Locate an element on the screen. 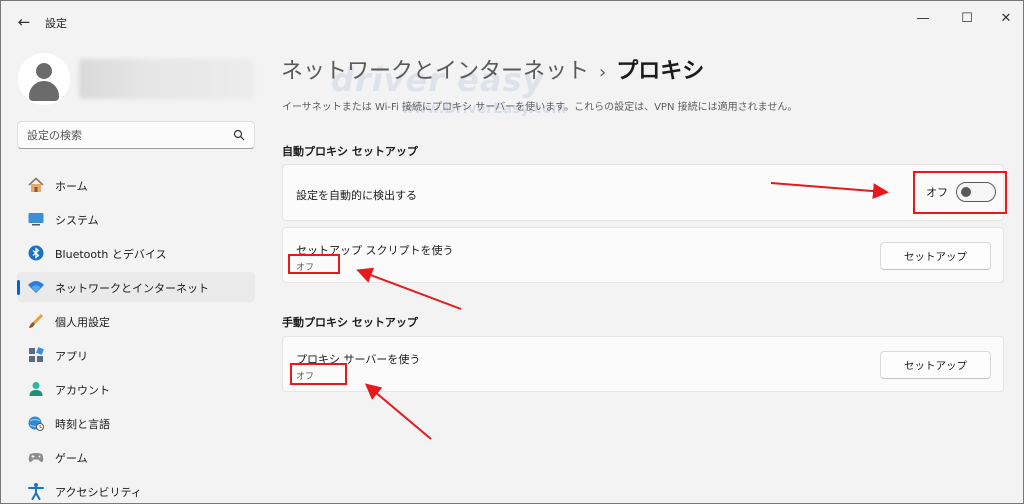  sidebar-item-label: アプリ is located at coordinates (71, 356).